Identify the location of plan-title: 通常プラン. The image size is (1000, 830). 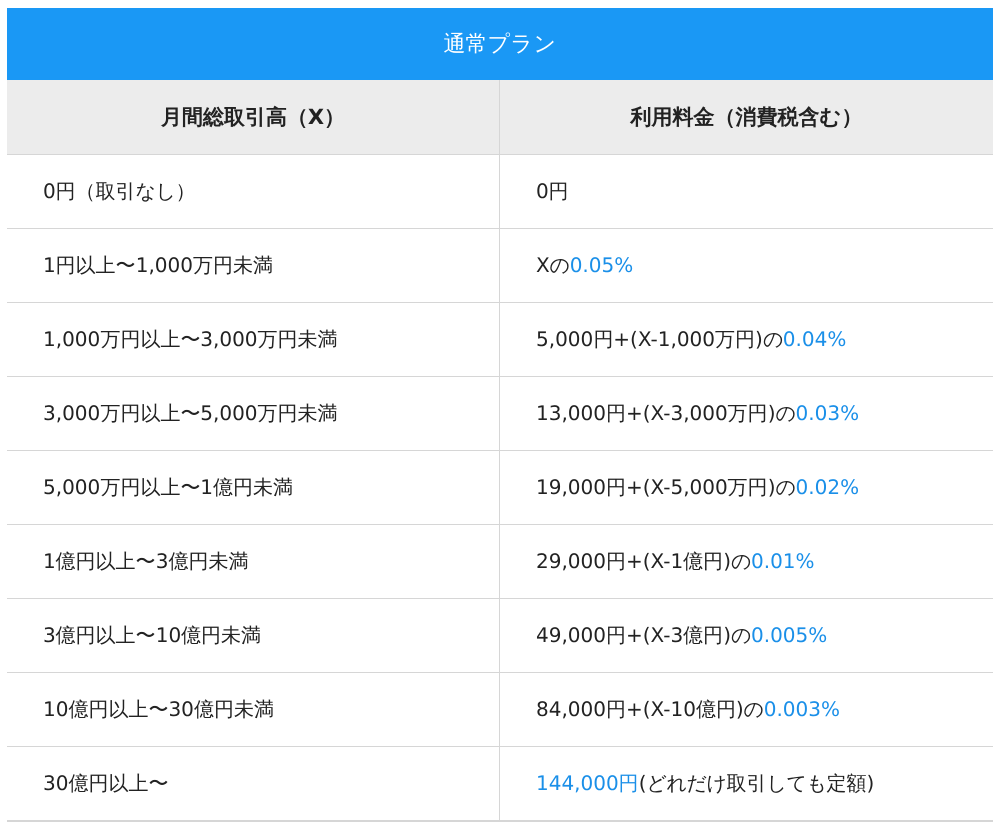
(500, 44).